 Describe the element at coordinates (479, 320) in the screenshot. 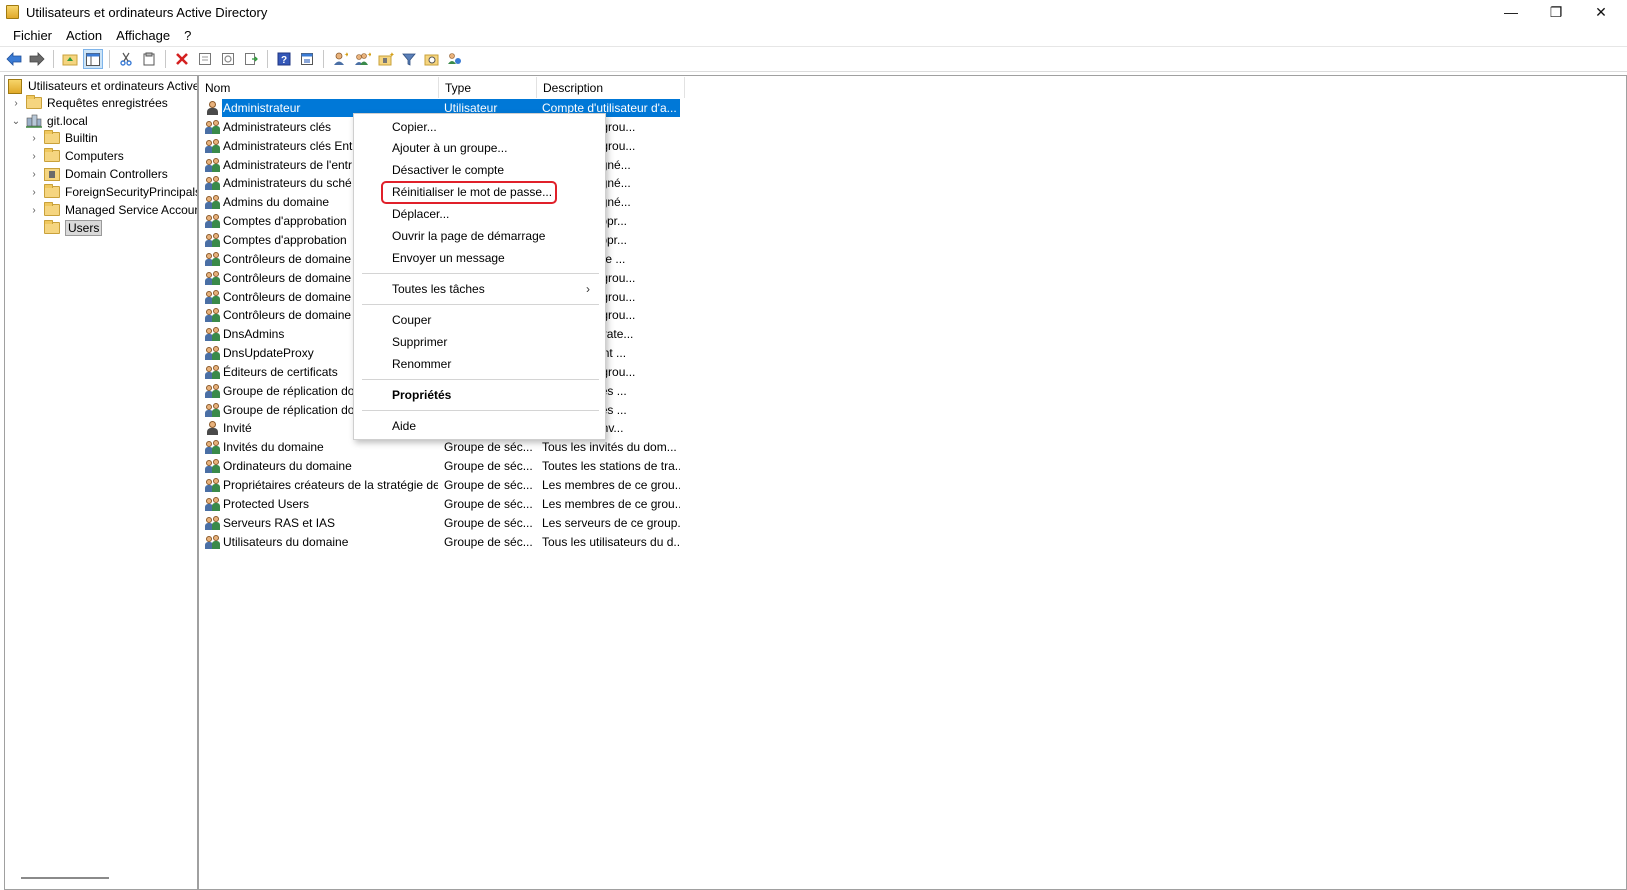

I see `ctx-cut: Couper` at that location.